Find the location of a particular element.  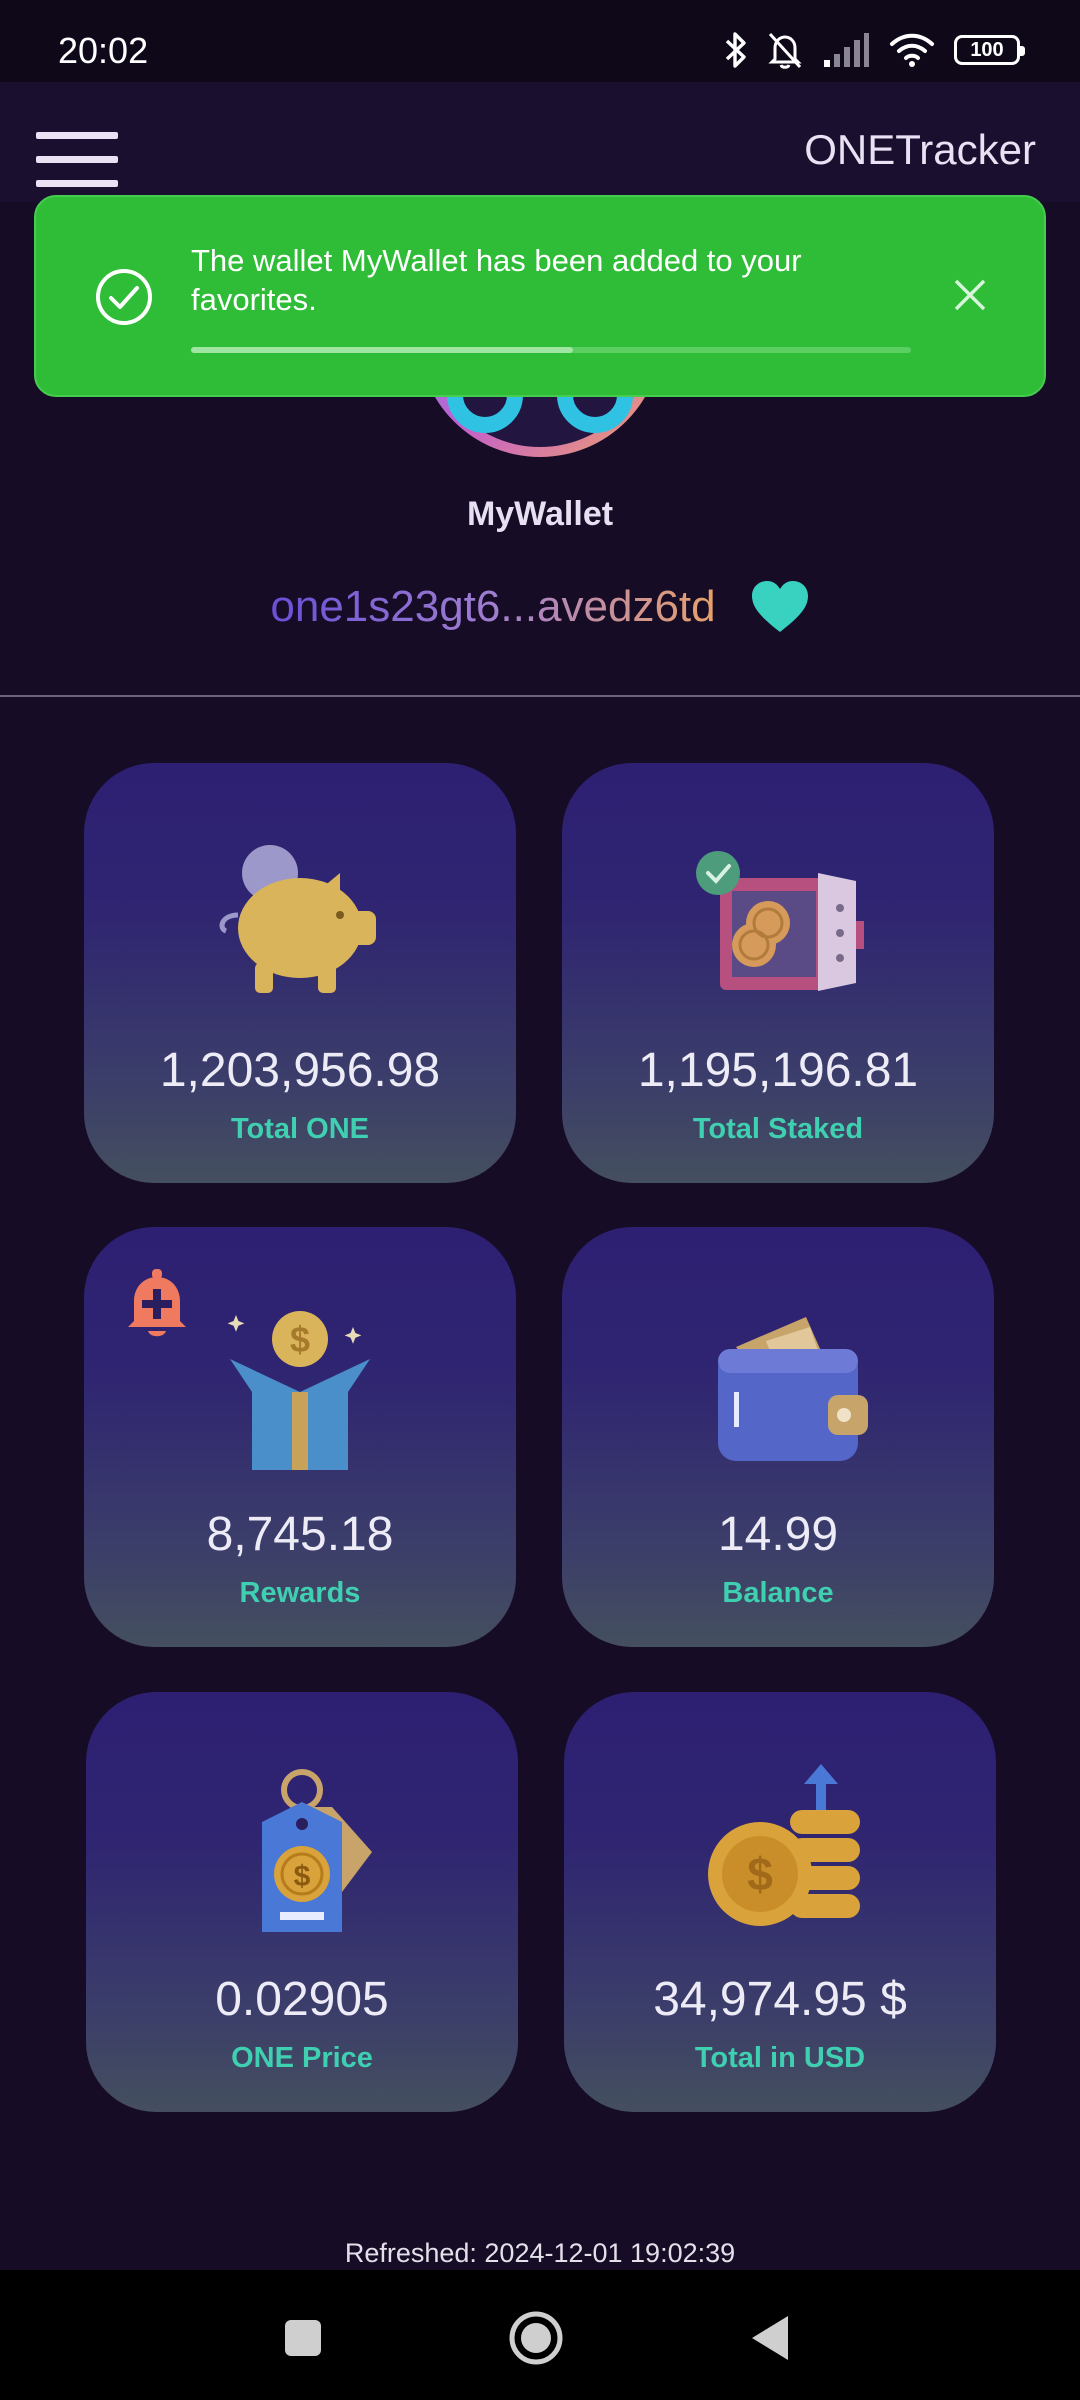

heart-icon is located at coordinates (780, 607).